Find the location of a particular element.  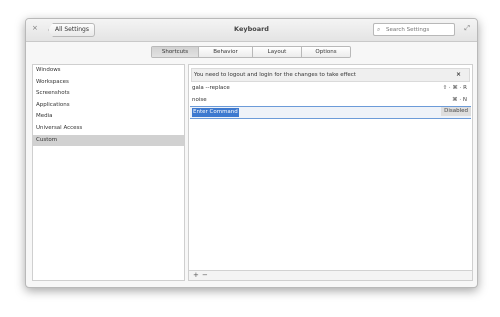

shortcut-keys: Disabled is located at coordinates (456, 111).